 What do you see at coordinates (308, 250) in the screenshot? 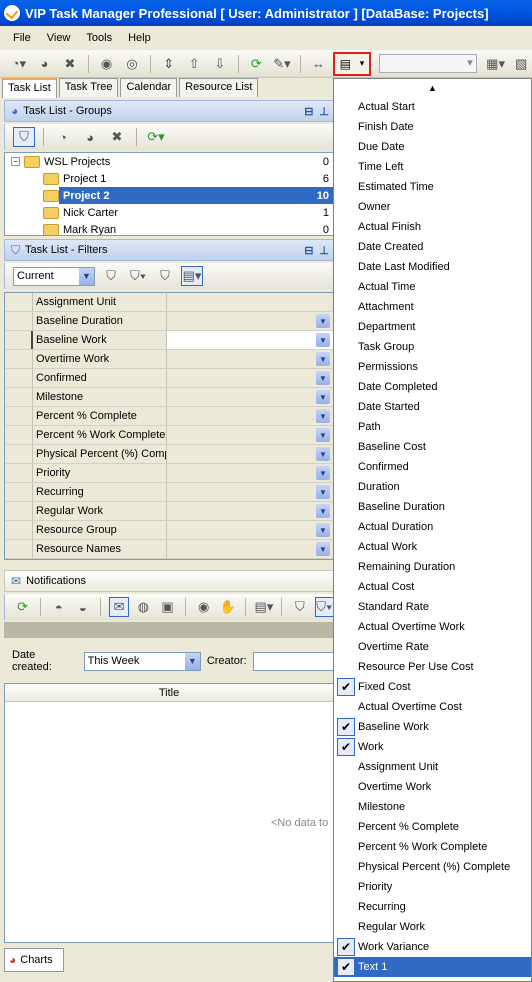
I see `collapse-panel-icon: ⊟` at bounding box center [308, 250].